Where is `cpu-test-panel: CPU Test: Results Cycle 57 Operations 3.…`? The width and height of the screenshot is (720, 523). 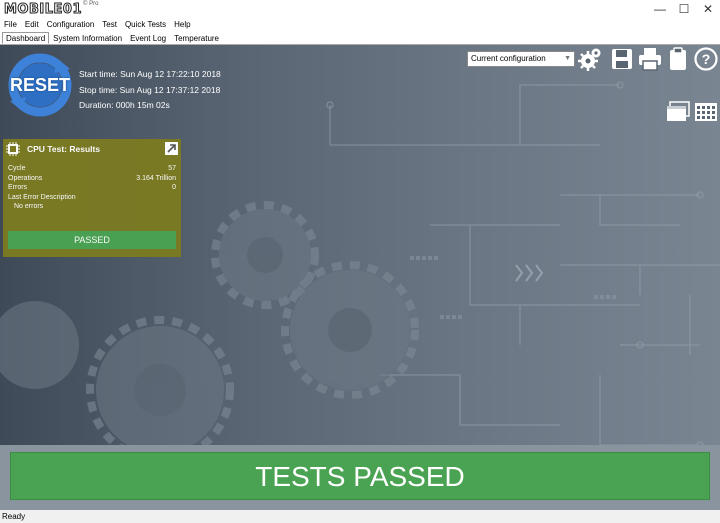
cpu-test-panel: CPU Test: Results Cycle 57 Operations 3.… is located at coordinates (92, 198).